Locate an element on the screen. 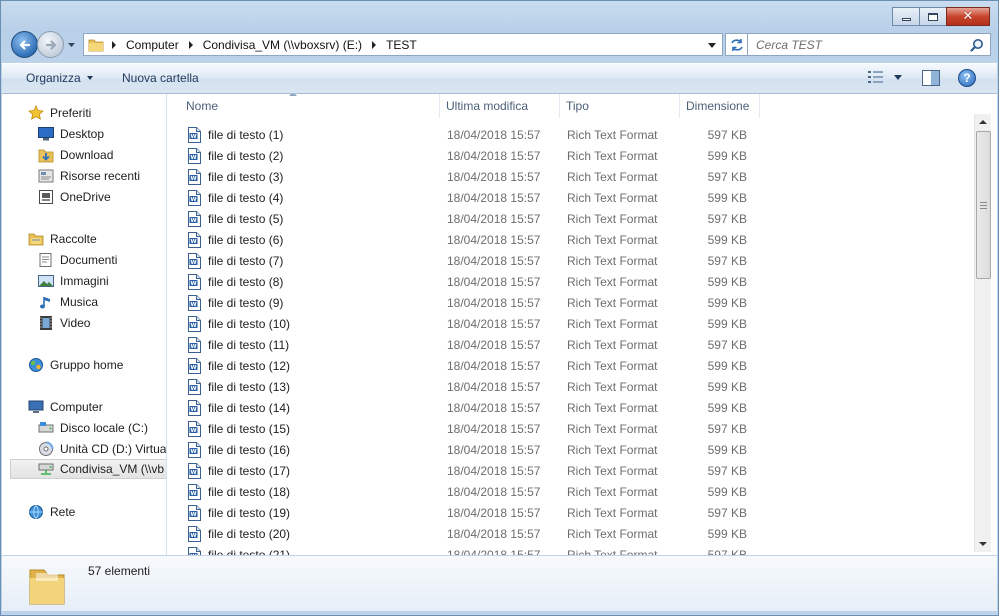  file-modified: 18/04/2018 15:57 is located at coordinates (494, 428).